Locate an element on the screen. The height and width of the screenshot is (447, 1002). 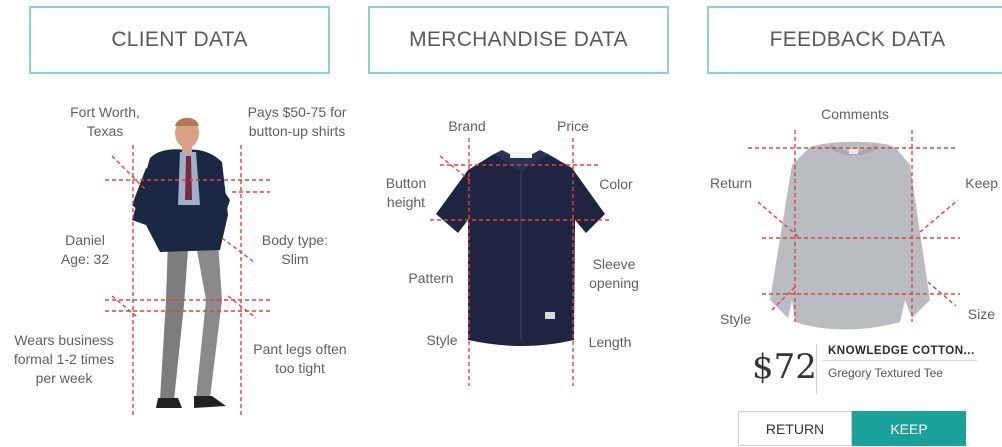
product-price: $72 is located at coordinates (784, 367).